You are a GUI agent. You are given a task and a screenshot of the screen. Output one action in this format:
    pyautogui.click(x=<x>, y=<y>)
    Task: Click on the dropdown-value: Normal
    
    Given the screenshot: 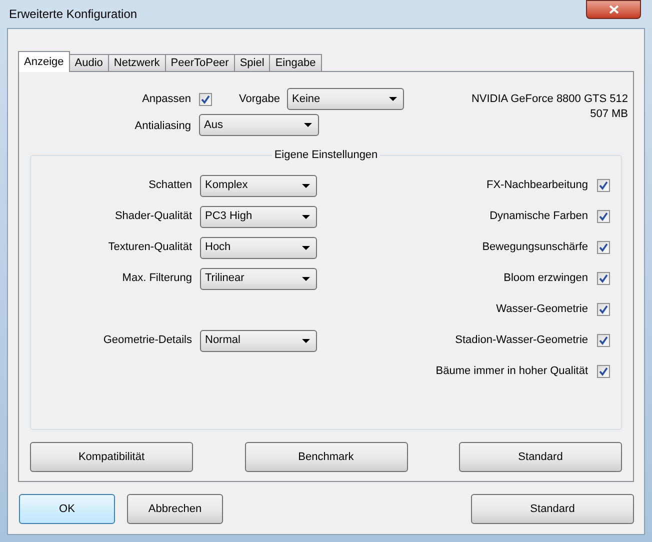 What is the action you would take?
    pyautogui.click(x=222, y=340)
    